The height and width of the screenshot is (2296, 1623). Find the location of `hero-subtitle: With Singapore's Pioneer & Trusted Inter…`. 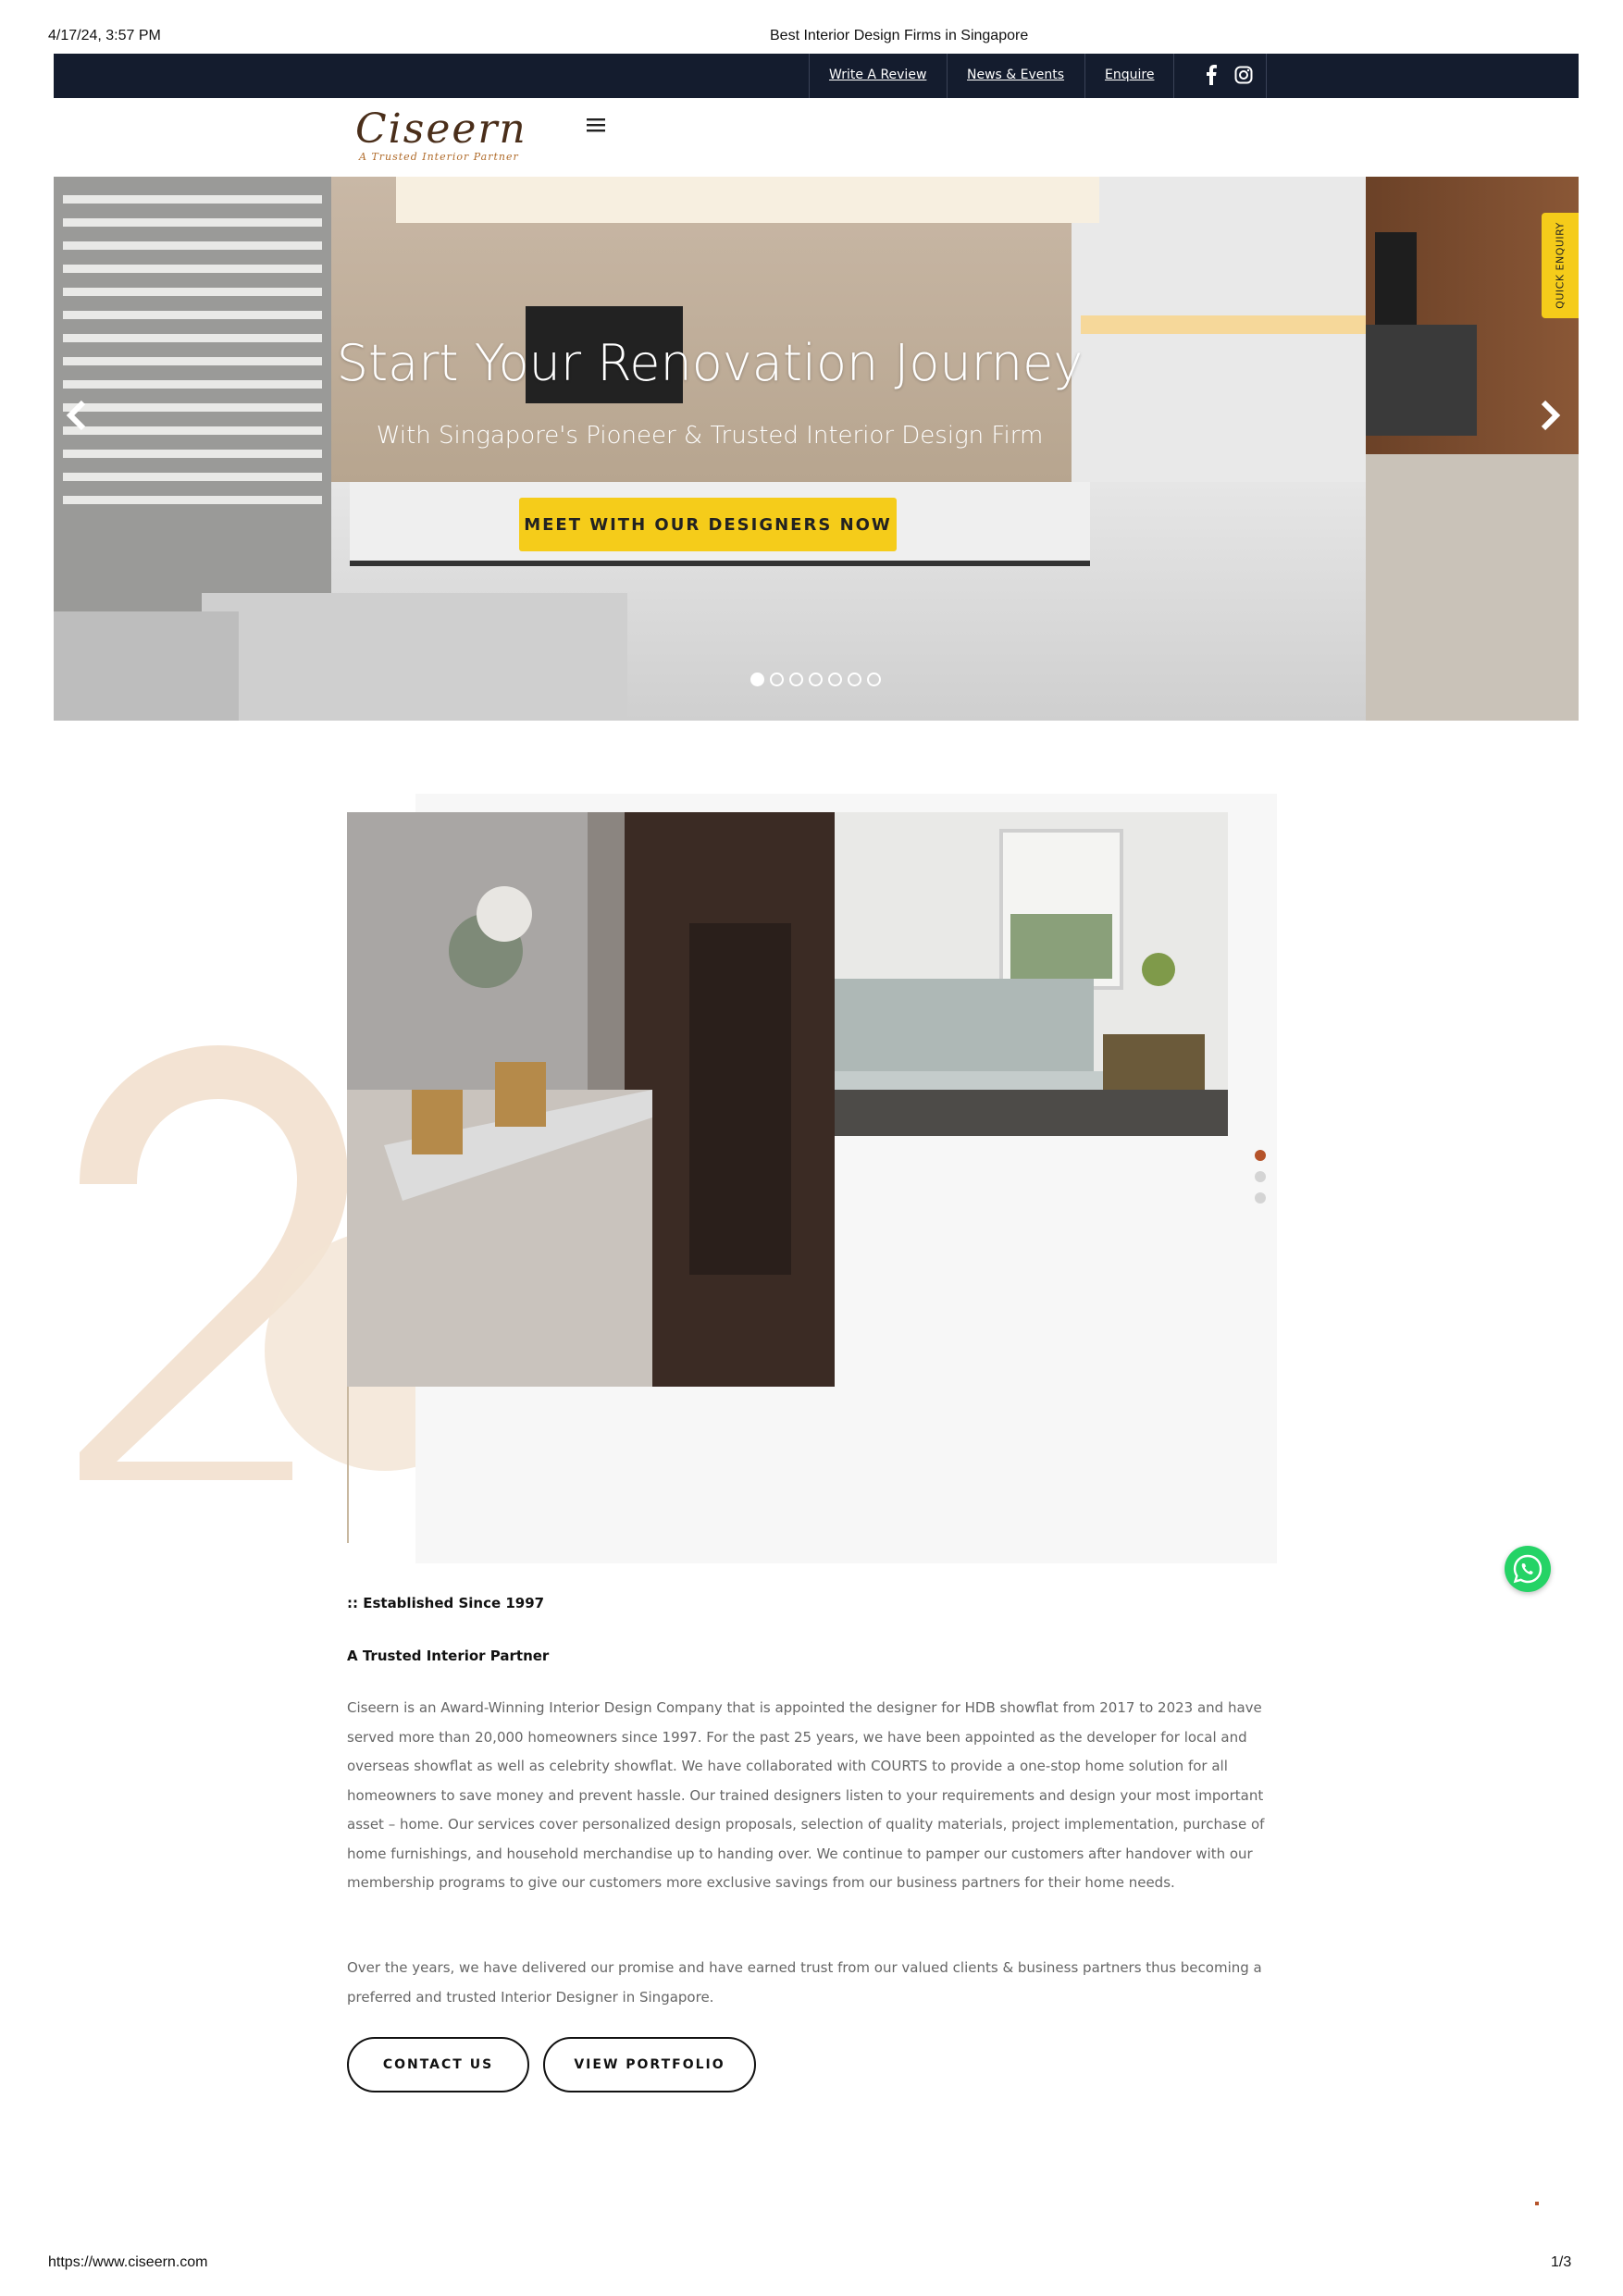

hero-subtitle: With Singapore's Pioneer & Trusted Inter… is located at coordinates (710, 436).